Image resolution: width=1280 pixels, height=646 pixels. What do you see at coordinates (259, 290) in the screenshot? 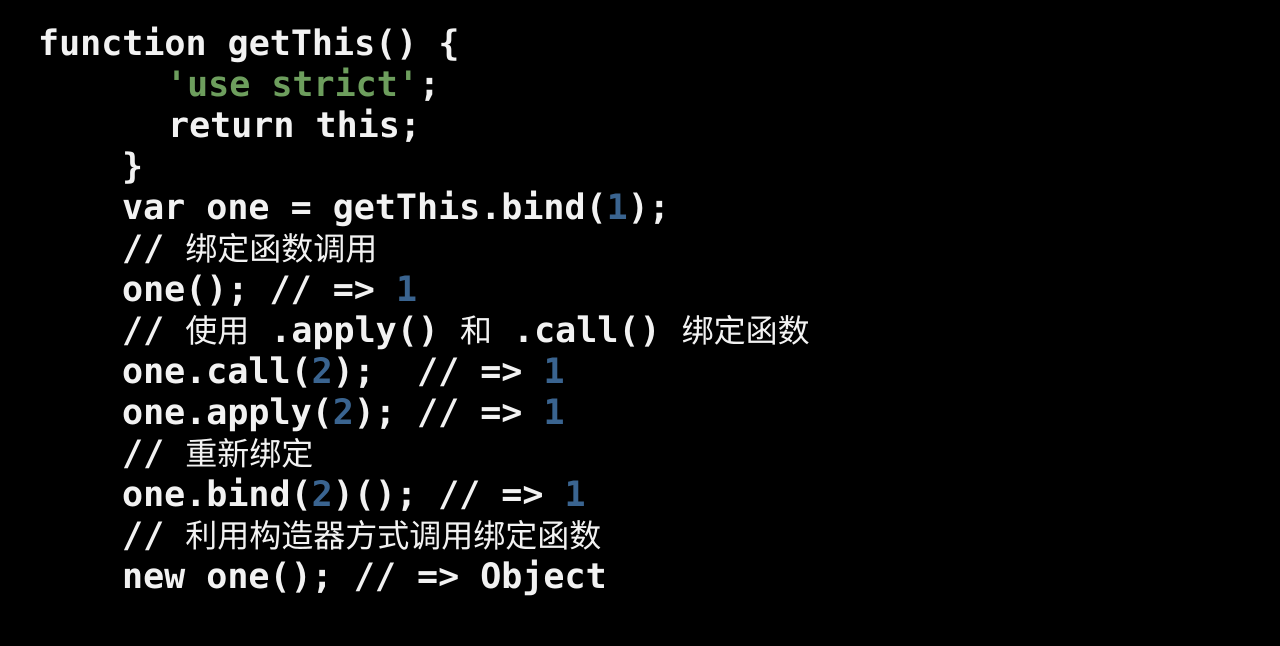
I see `code-token-plain: one(); // =>` at bounding box center [259, 290].